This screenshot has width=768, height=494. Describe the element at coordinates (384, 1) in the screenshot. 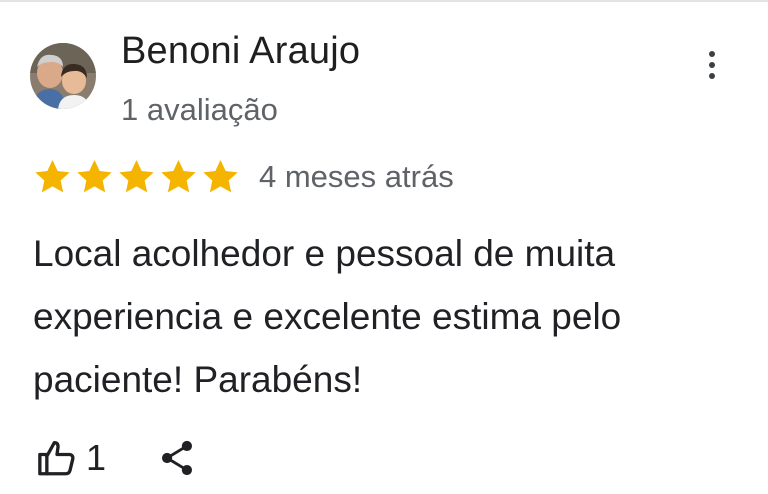

I see `top-divider` at that location.